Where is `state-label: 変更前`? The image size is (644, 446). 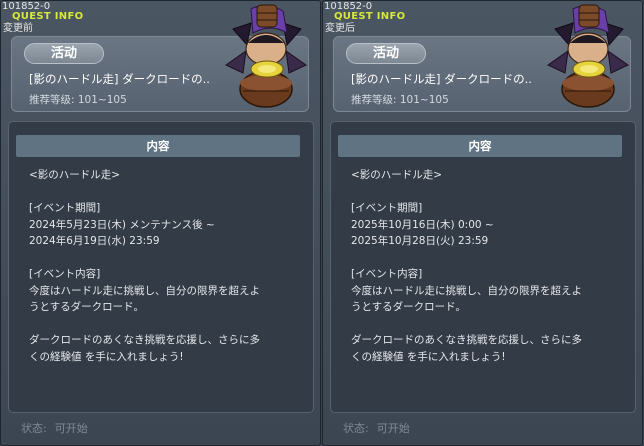 state-label: 変更前 is located at coordinates (18, 28).